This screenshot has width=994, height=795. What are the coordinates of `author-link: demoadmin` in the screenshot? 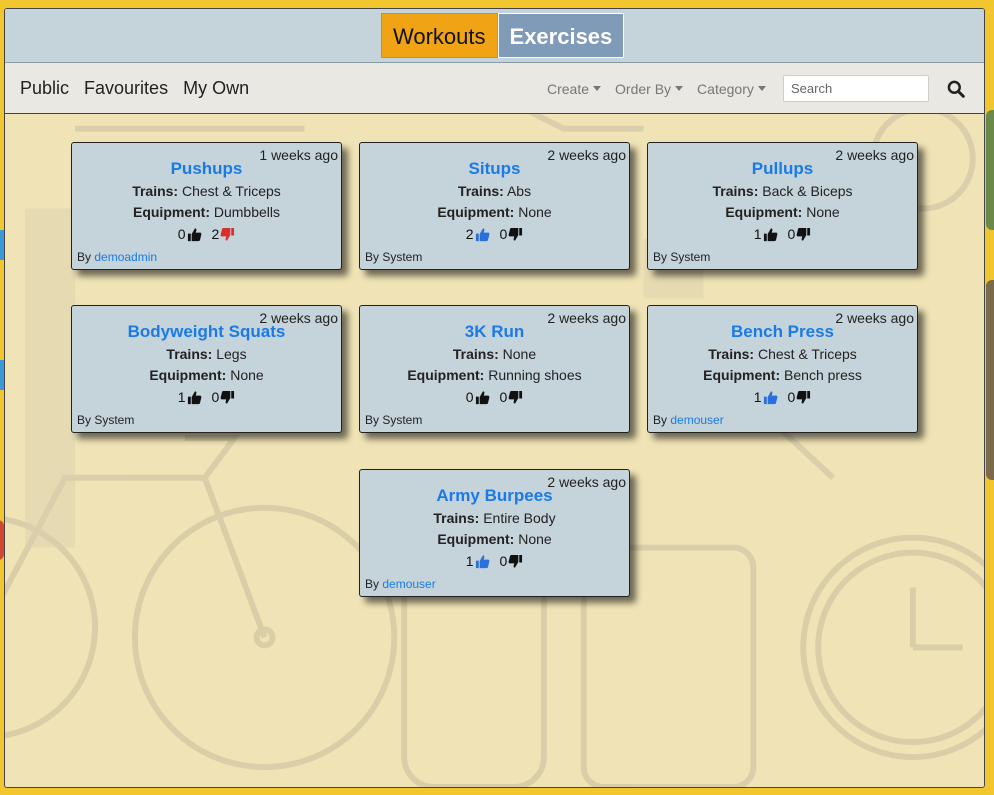 It's located at (125, 257).